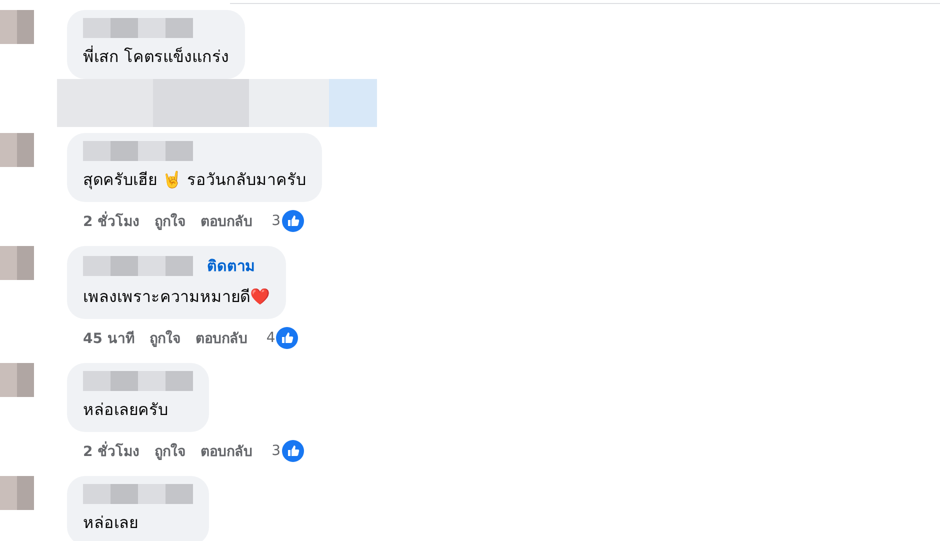 This screenshot has height=541, width=940. Describe the element at coordinates (111, 523) in the screenshot. I see `comment-text: หล่อเลย` at that location.